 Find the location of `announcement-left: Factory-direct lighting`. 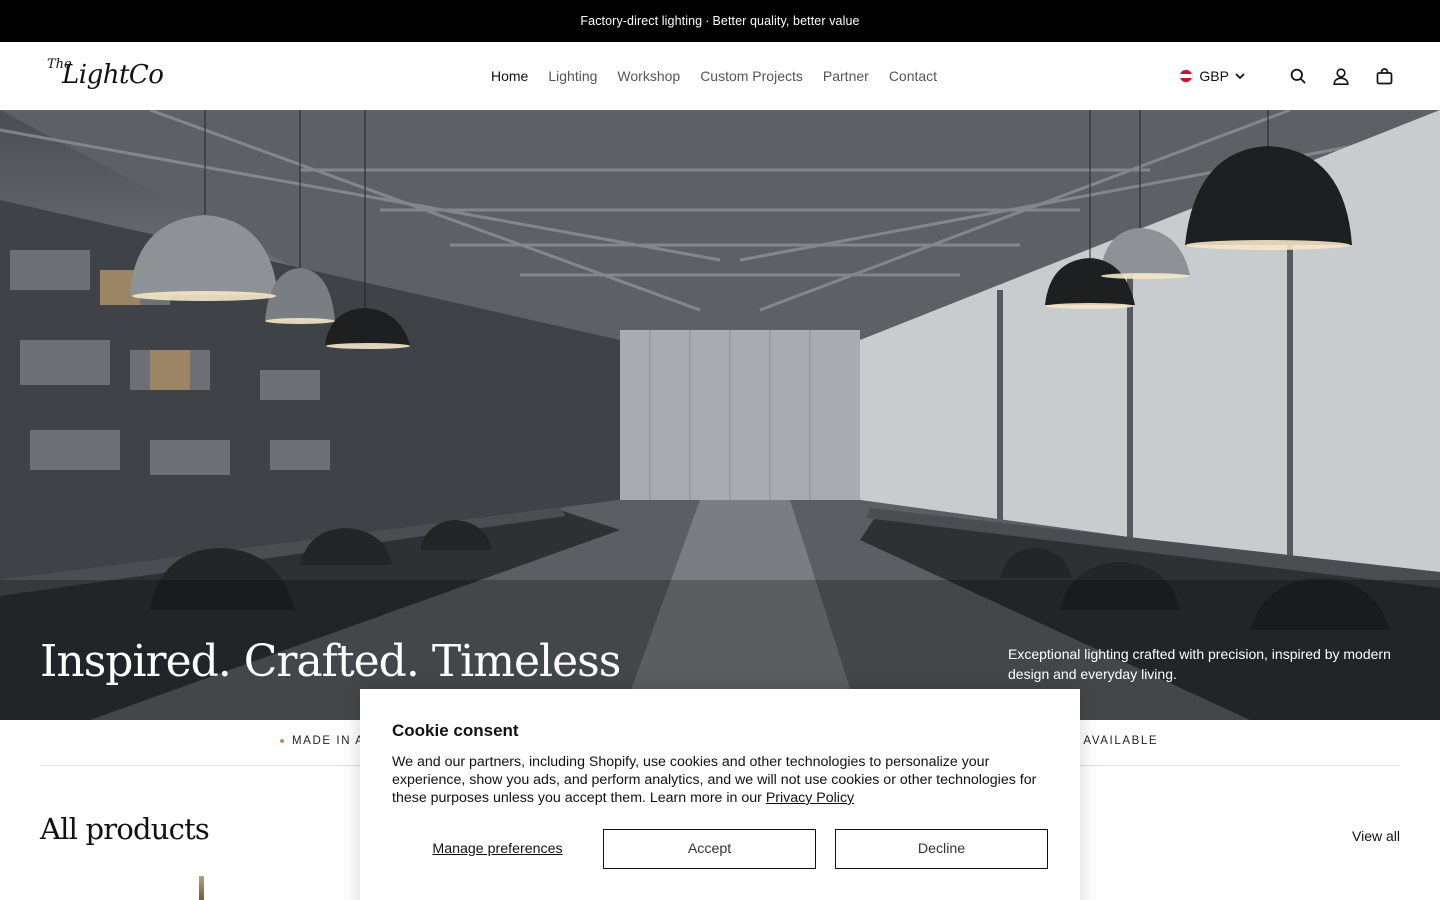

announcement-left: Factory-direct lighting is located at coordinates (641, 21).